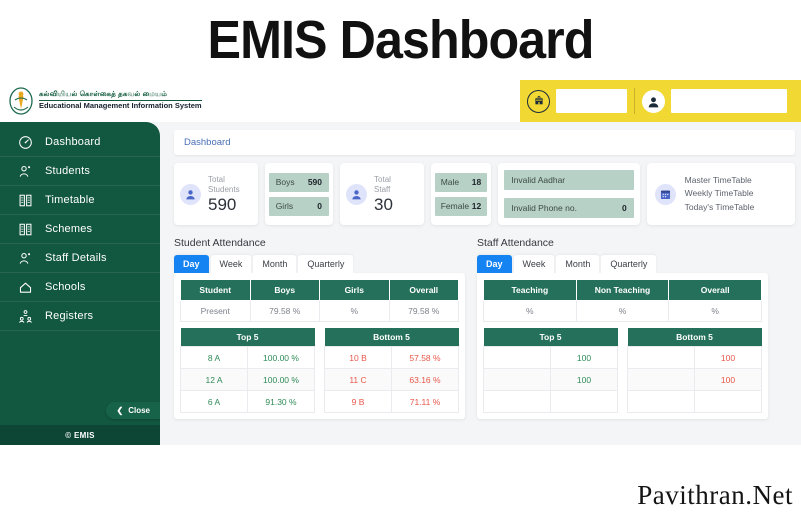 The height and width of the screenshot is (517, 801). I want to click on total-staff-label-1: Total, so click(382, 179).